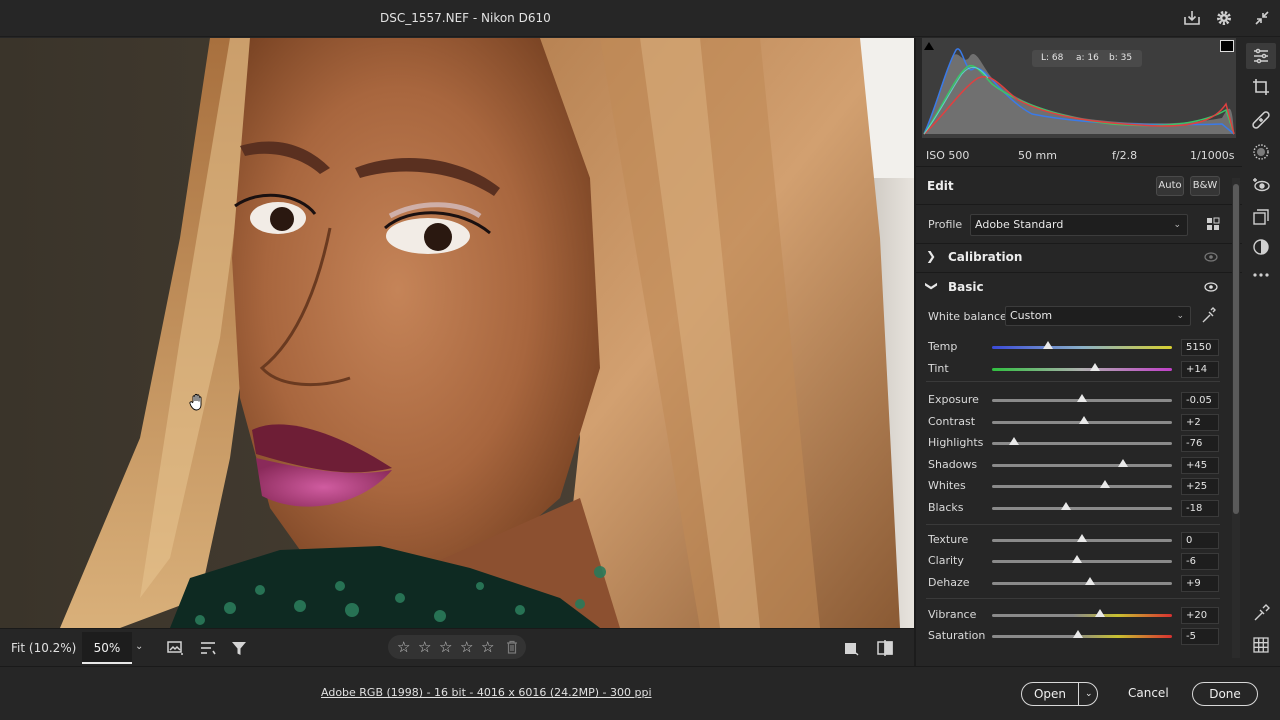 The height and width of the screenshot is (720, 1280). I want to click on shadows-slider-thumb, so click(1122, 463).